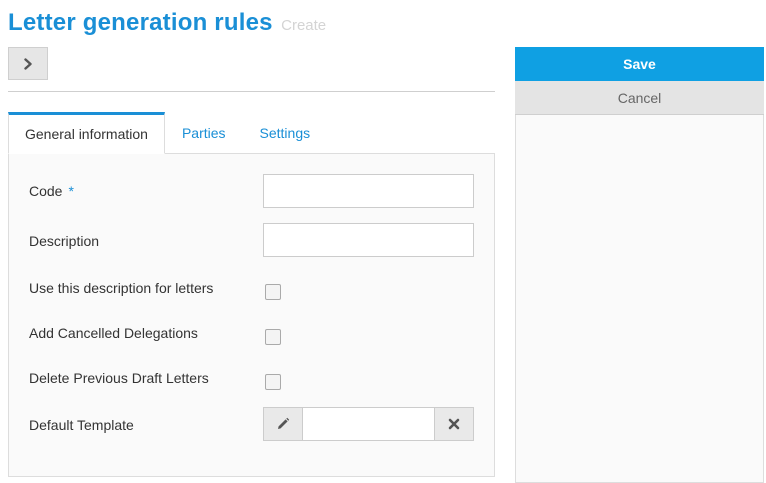 This screenshot has width=766, height=483. I want to click on description-input, so click(368, 240).